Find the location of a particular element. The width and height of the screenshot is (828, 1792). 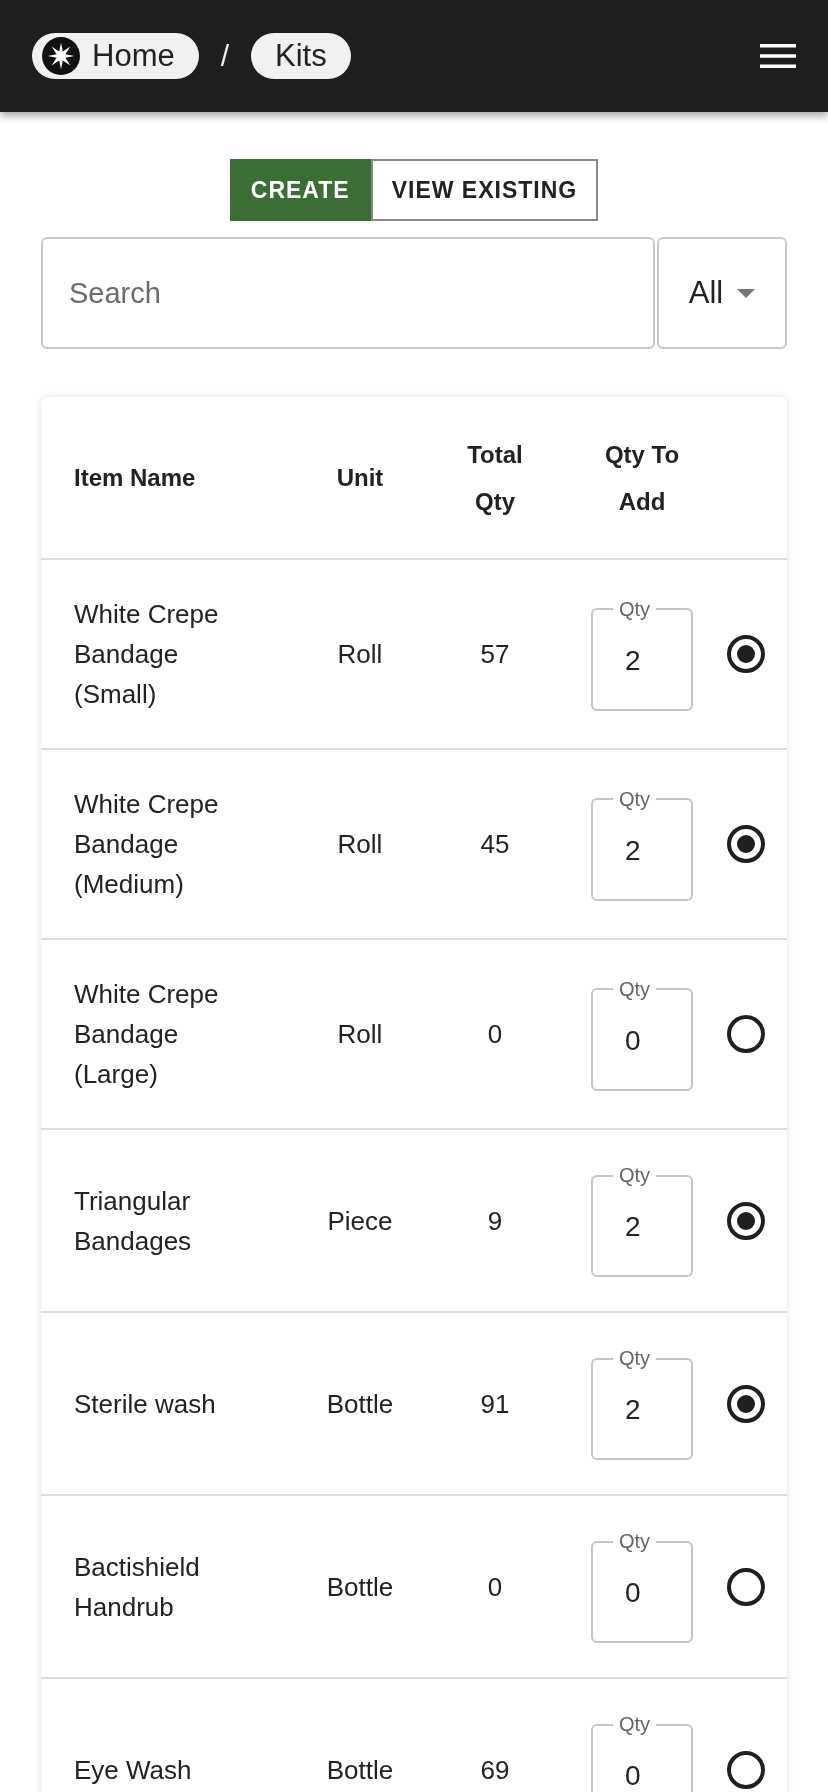

item-name-cell: Triangular Bandages is located at coordinates (133, 1220).